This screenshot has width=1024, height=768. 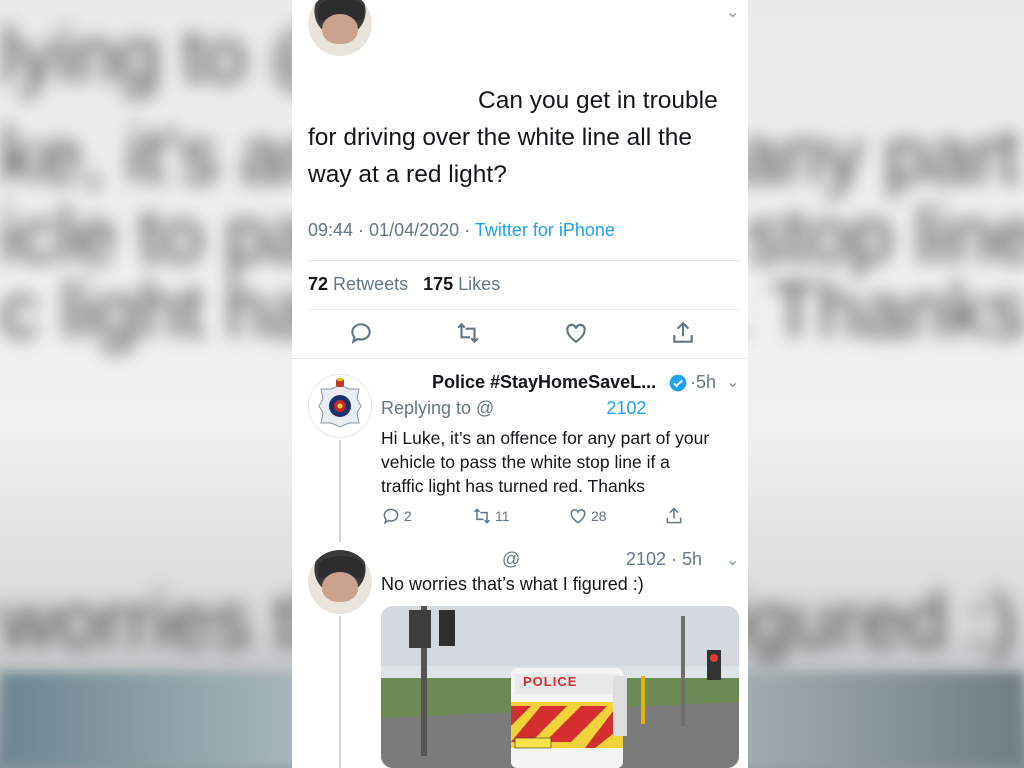 I want to click on tweet-date: 01/04/2020, so click(x=414, y=230).